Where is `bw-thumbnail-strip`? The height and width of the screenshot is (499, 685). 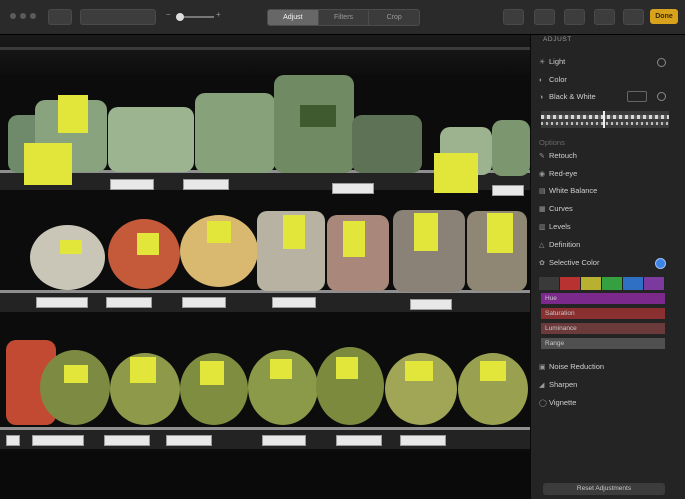 bw-thumbnail-strip is located at coordinates (605, 119).